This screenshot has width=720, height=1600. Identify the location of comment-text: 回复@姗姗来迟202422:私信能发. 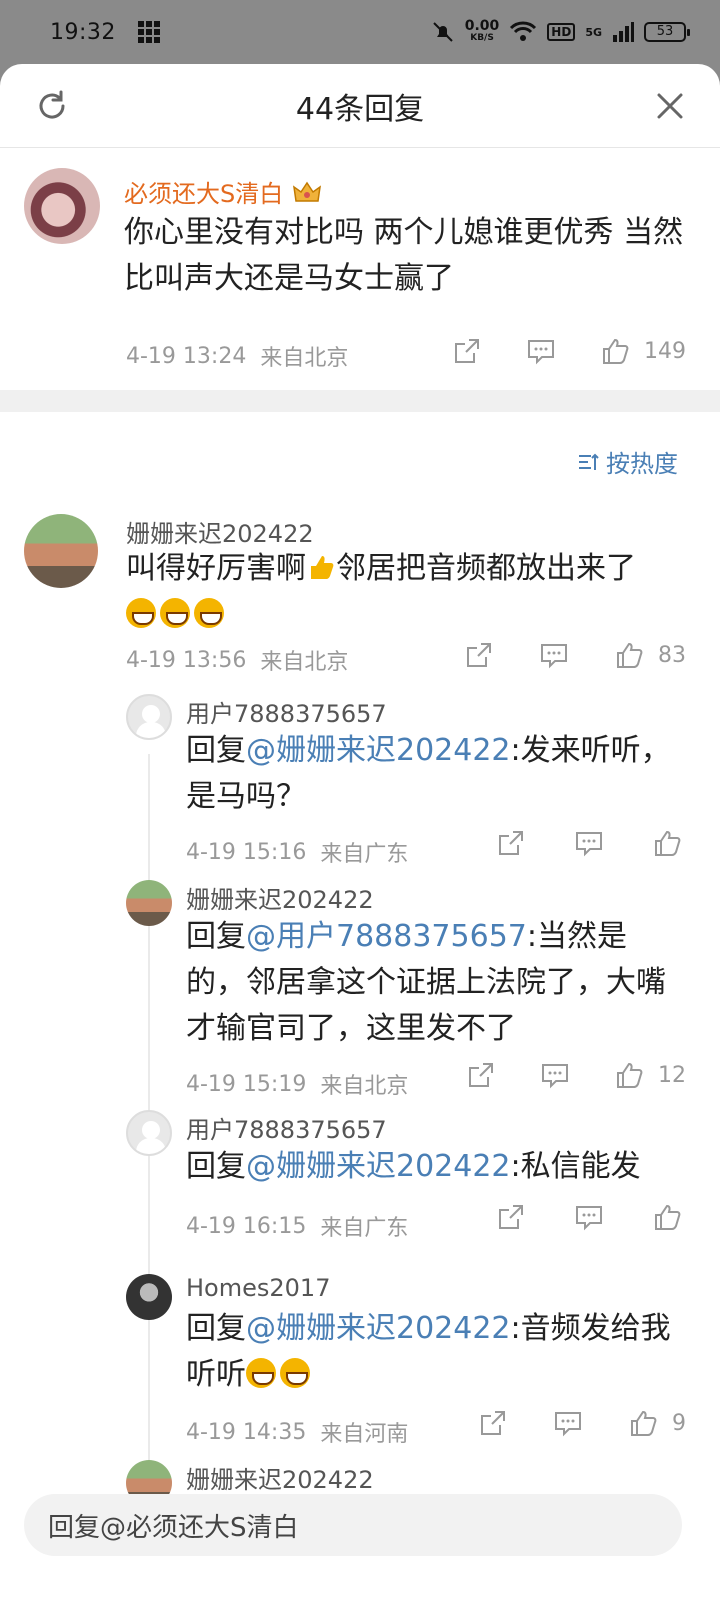
(413, 1166).